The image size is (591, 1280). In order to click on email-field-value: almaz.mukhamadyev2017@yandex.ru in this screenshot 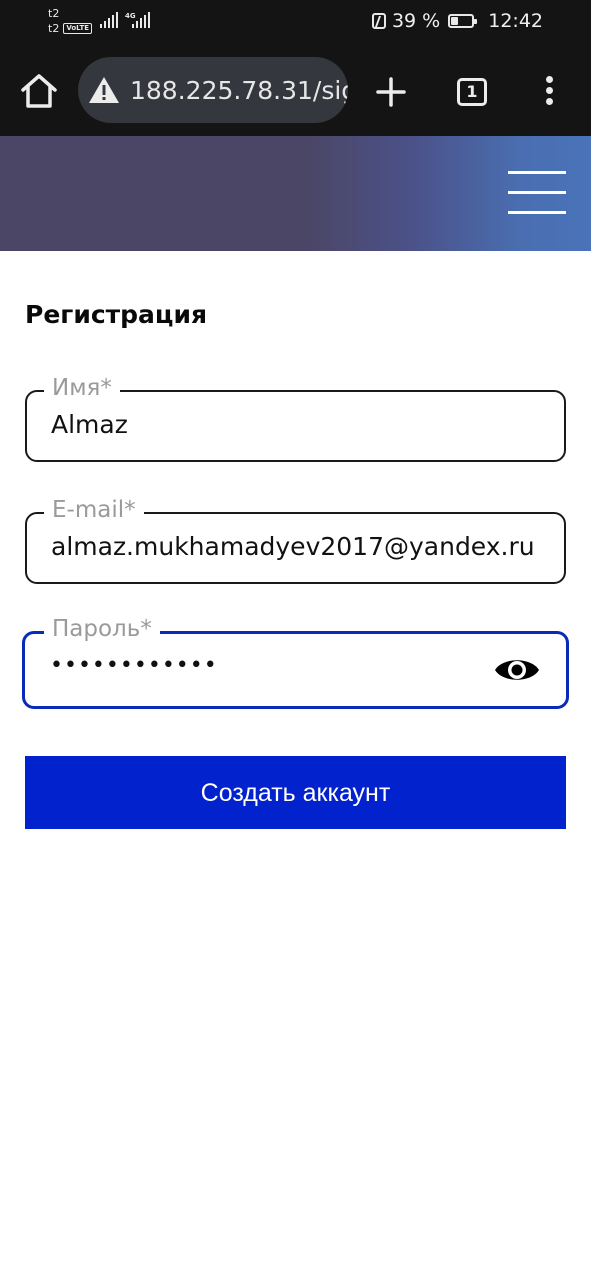, I will do `click(293, 546)`.